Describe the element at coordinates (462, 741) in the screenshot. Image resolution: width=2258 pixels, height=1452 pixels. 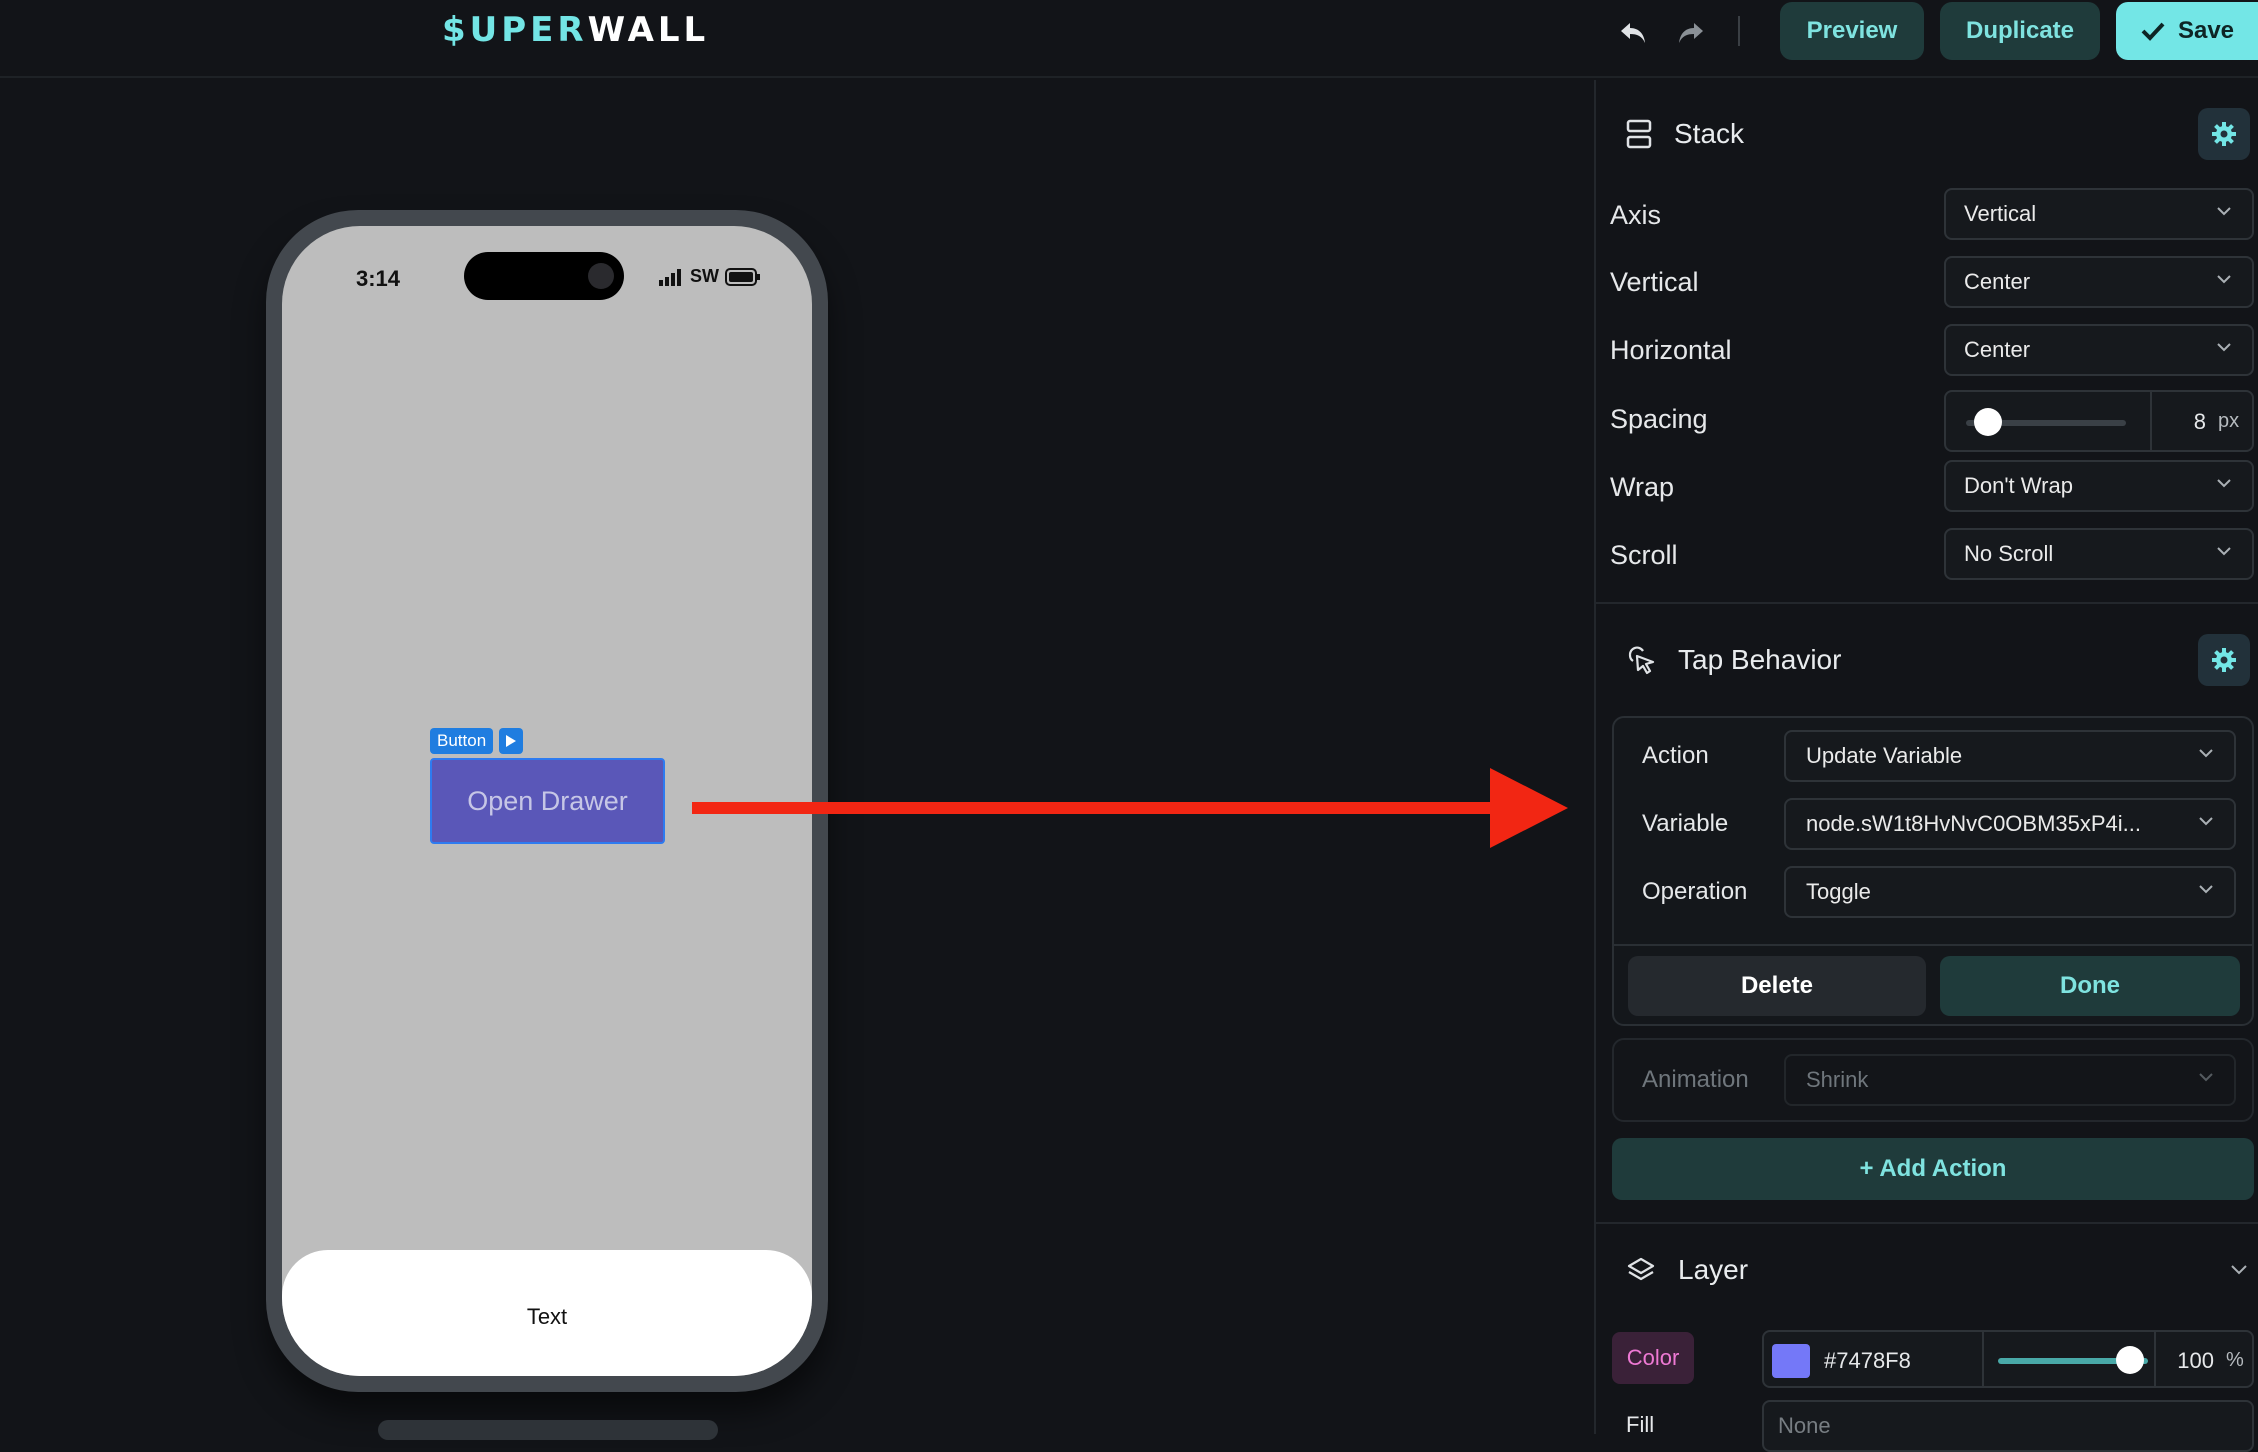
I see `button-element-tag: Button` at that location.